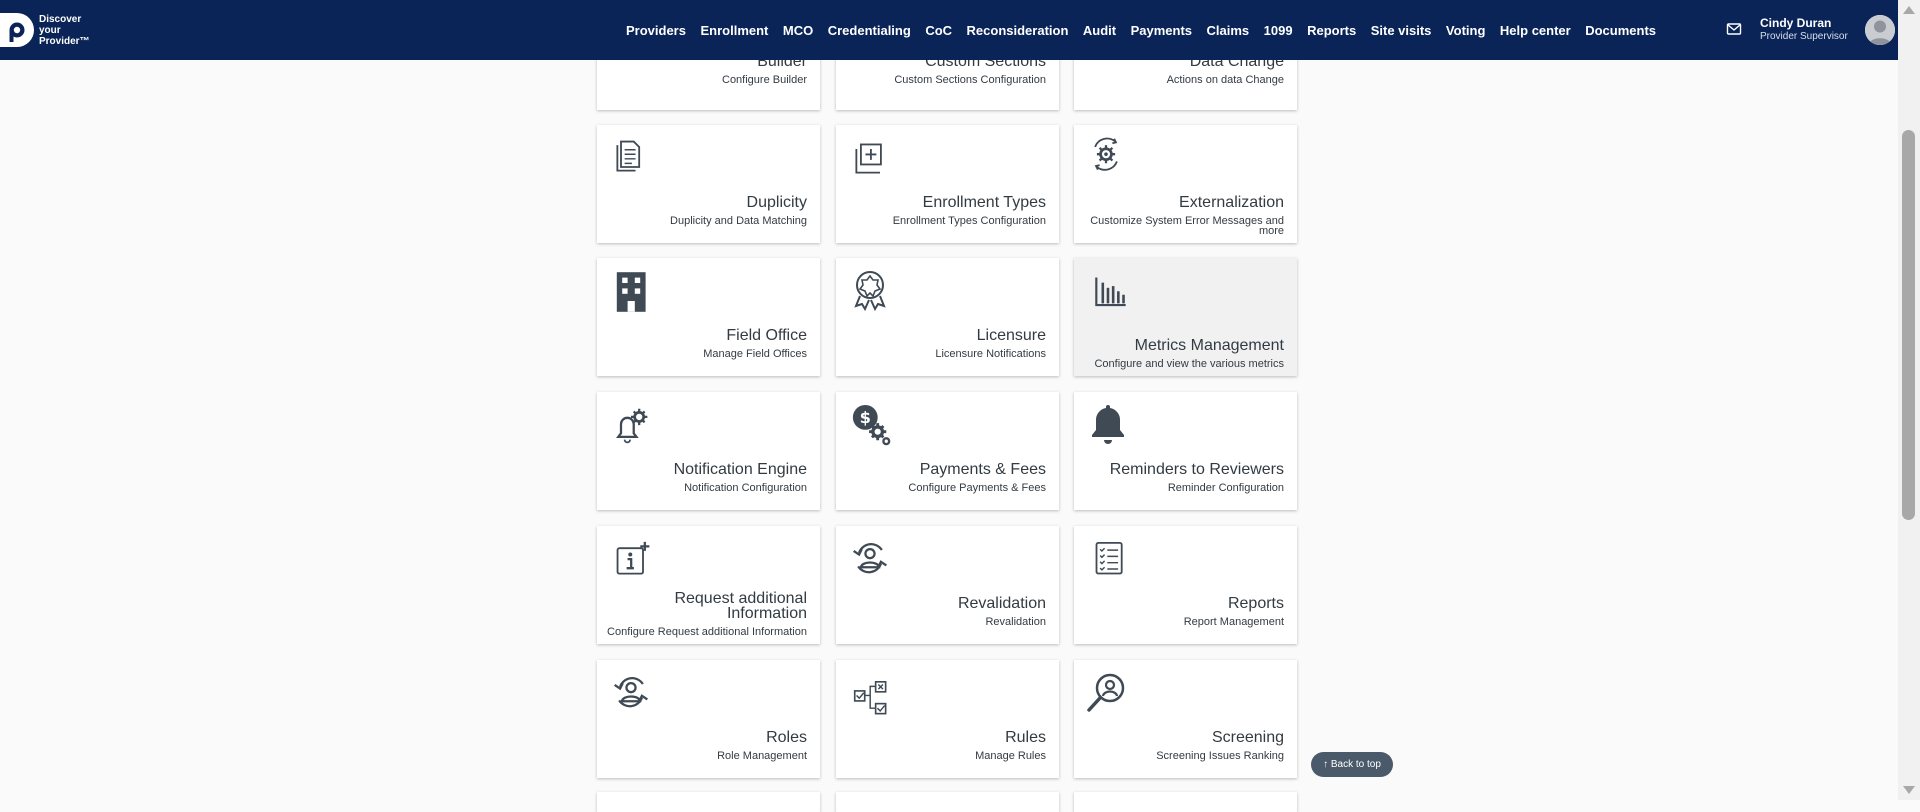 Image resolution: width=1920 pixels, height=812 pixels. What do you see at coordinates (1255, 603) in the screenshot?
I see `card-title: Reports` at bounding box center [1255, 603].